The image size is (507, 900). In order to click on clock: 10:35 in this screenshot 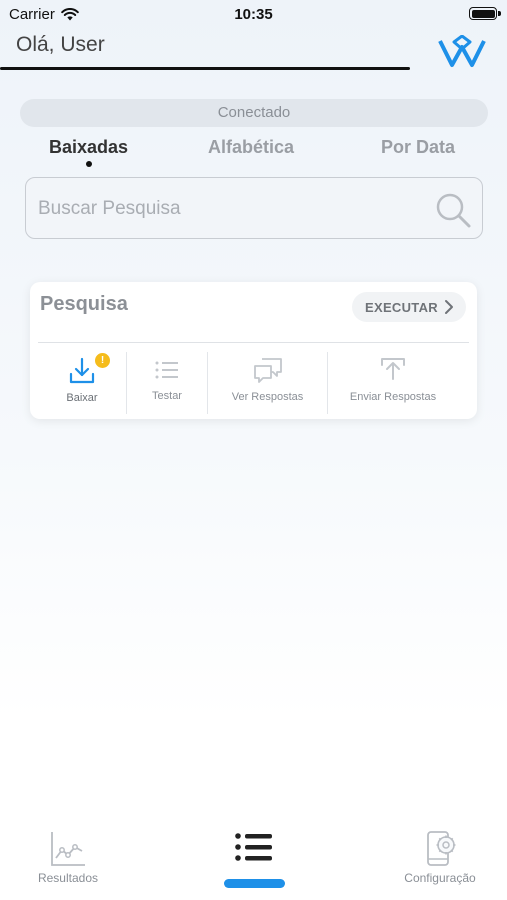, I will do `click(253, 14)`.